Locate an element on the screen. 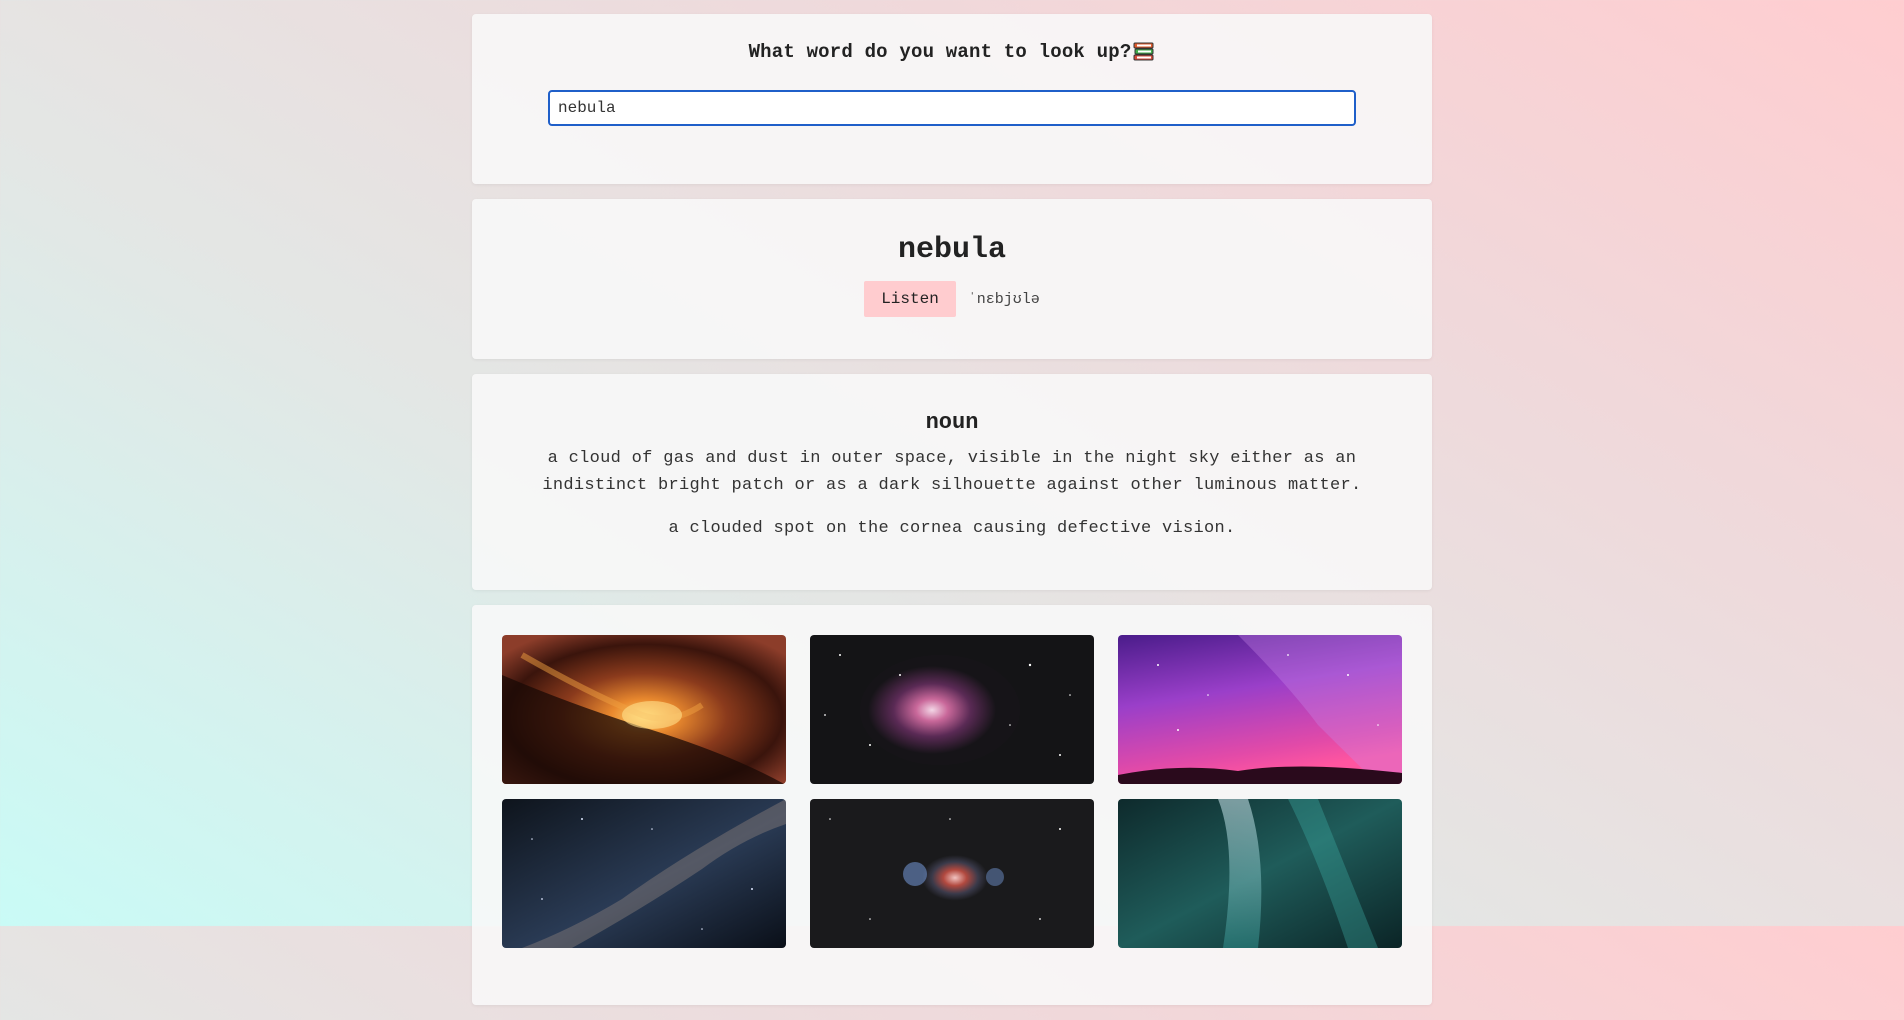  pronunciation-row: Listen ˈnɛbjʊlə is located at coordinates (952, 299).